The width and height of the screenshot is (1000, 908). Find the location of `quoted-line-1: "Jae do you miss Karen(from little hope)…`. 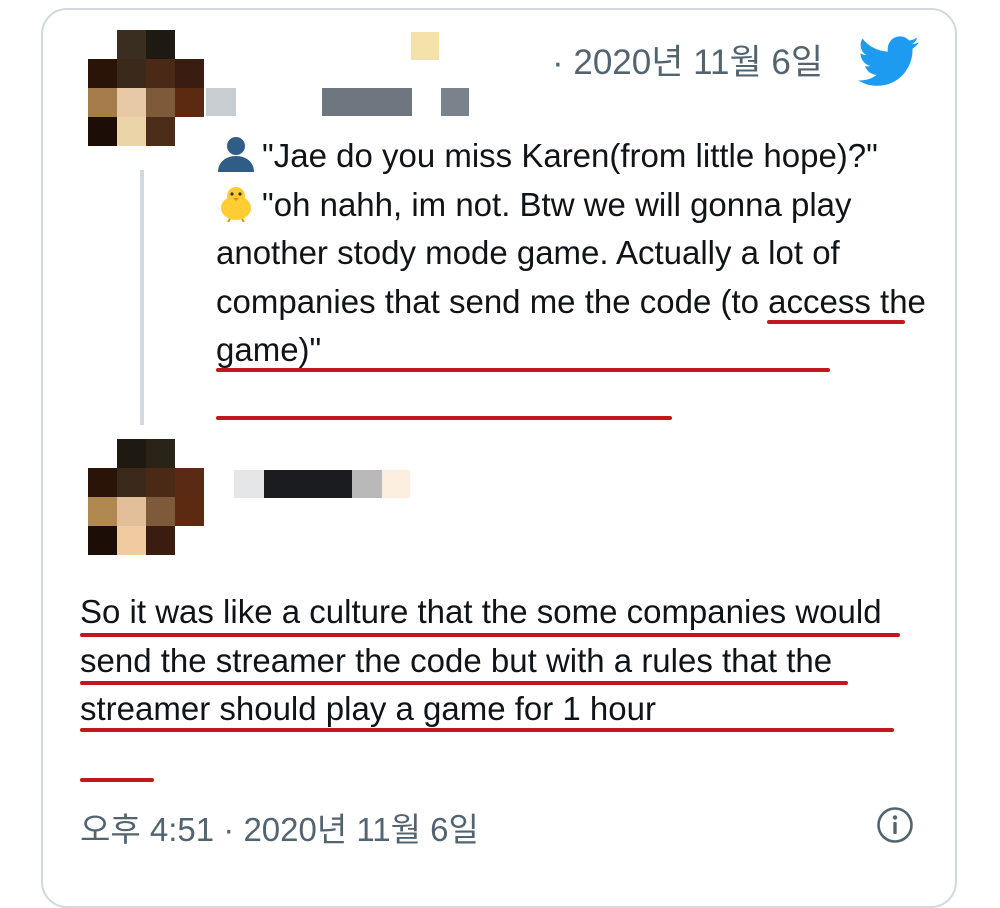

quoted-line-1: "Jae do you miss Karen(from little hope)… is located at coordinates (576, 156).